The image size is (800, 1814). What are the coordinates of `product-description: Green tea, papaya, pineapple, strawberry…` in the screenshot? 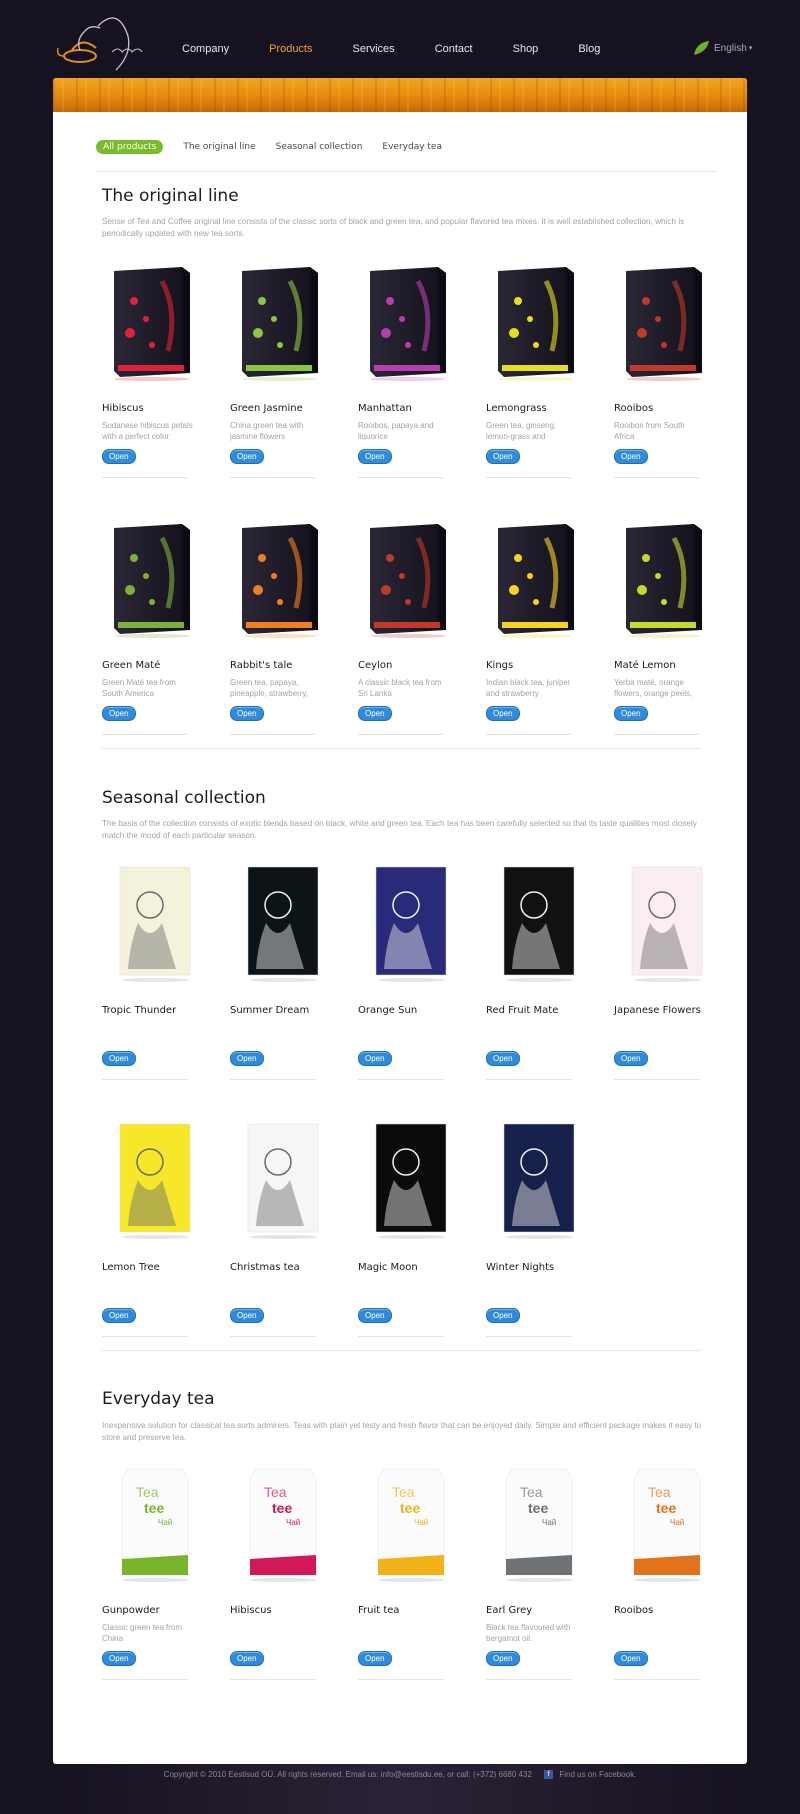 It's located at (269, 688).